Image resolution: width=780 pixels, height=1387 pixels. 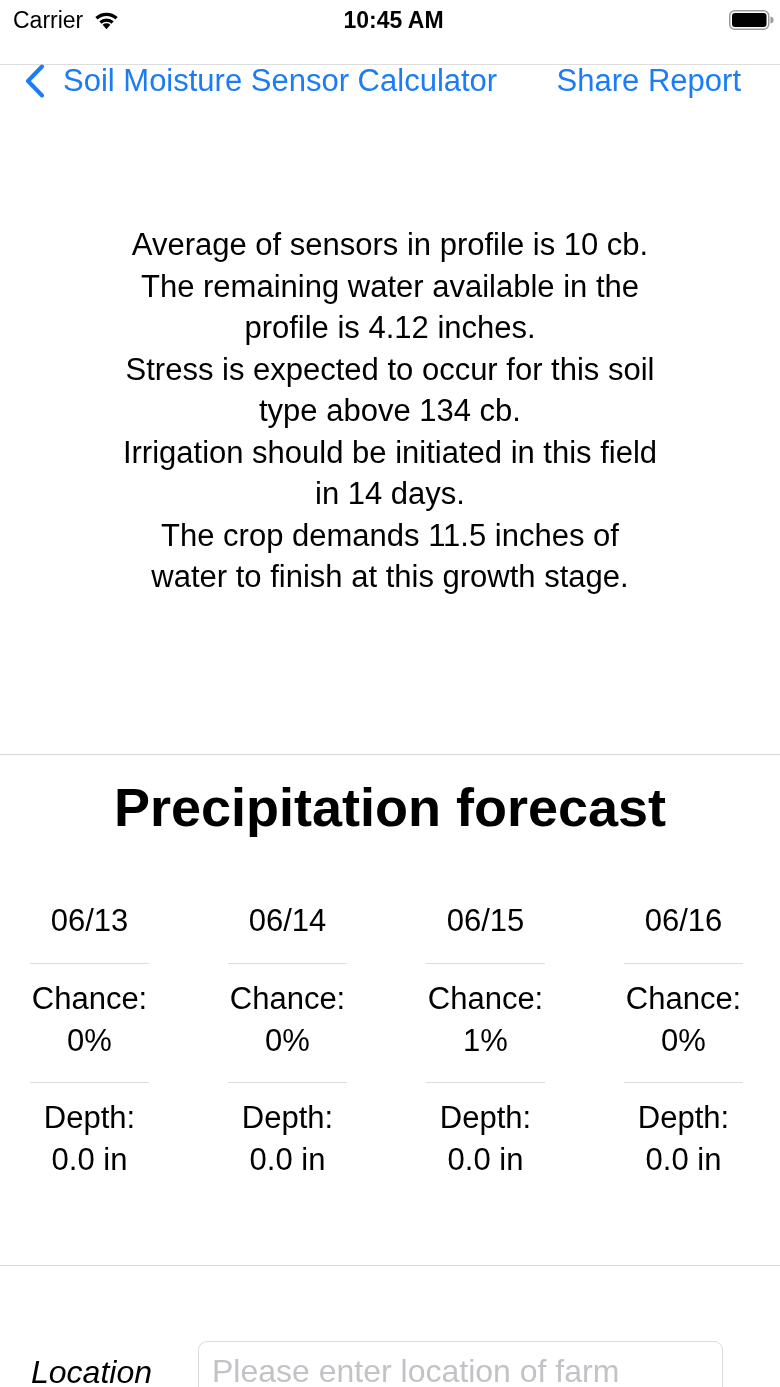 What do you see at coordinates (48, 20) in the screenshot?
I see `carrier-name: Carrier` at bounding box center [48, 20].